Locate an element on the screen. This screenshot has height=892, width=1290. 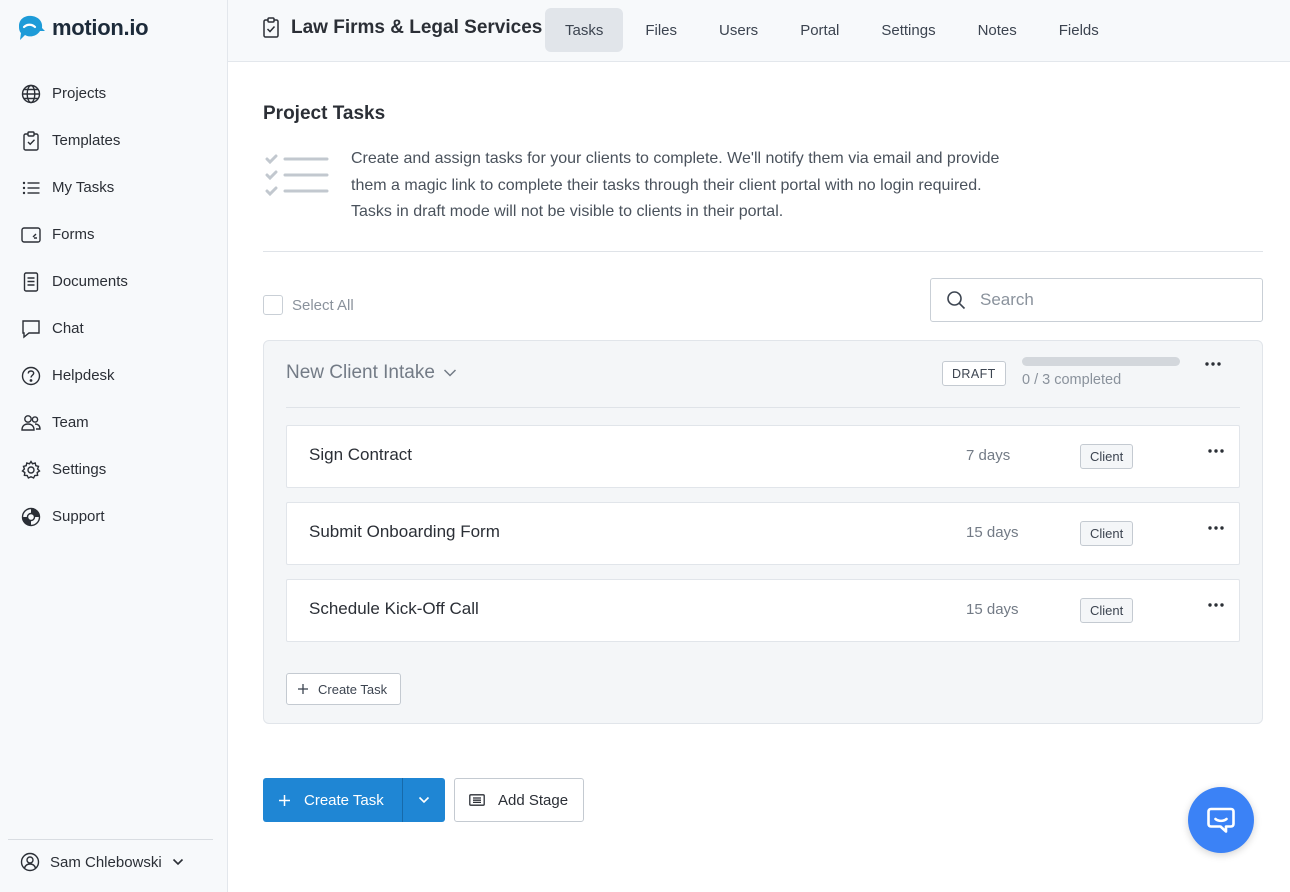
stage-name: New Client Intake is located at coordinates (360, 372).